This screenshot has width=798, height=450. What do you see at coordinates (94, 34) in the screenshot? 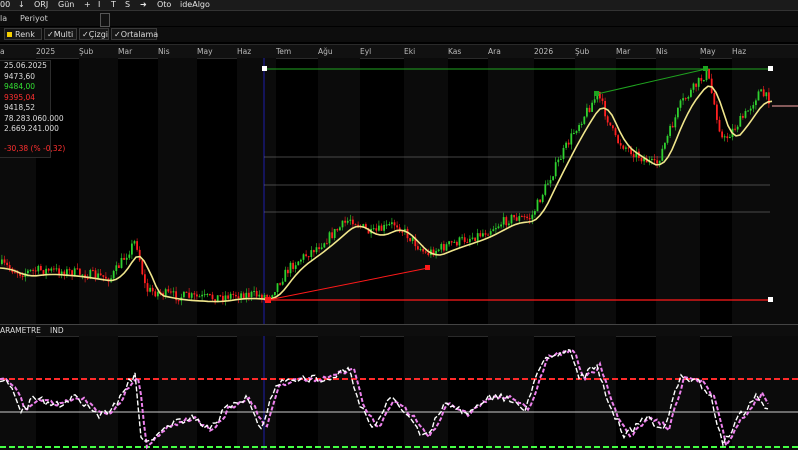
I see `cizgi-toggle: ✓Çizgi` at bounding box center [94, 34].